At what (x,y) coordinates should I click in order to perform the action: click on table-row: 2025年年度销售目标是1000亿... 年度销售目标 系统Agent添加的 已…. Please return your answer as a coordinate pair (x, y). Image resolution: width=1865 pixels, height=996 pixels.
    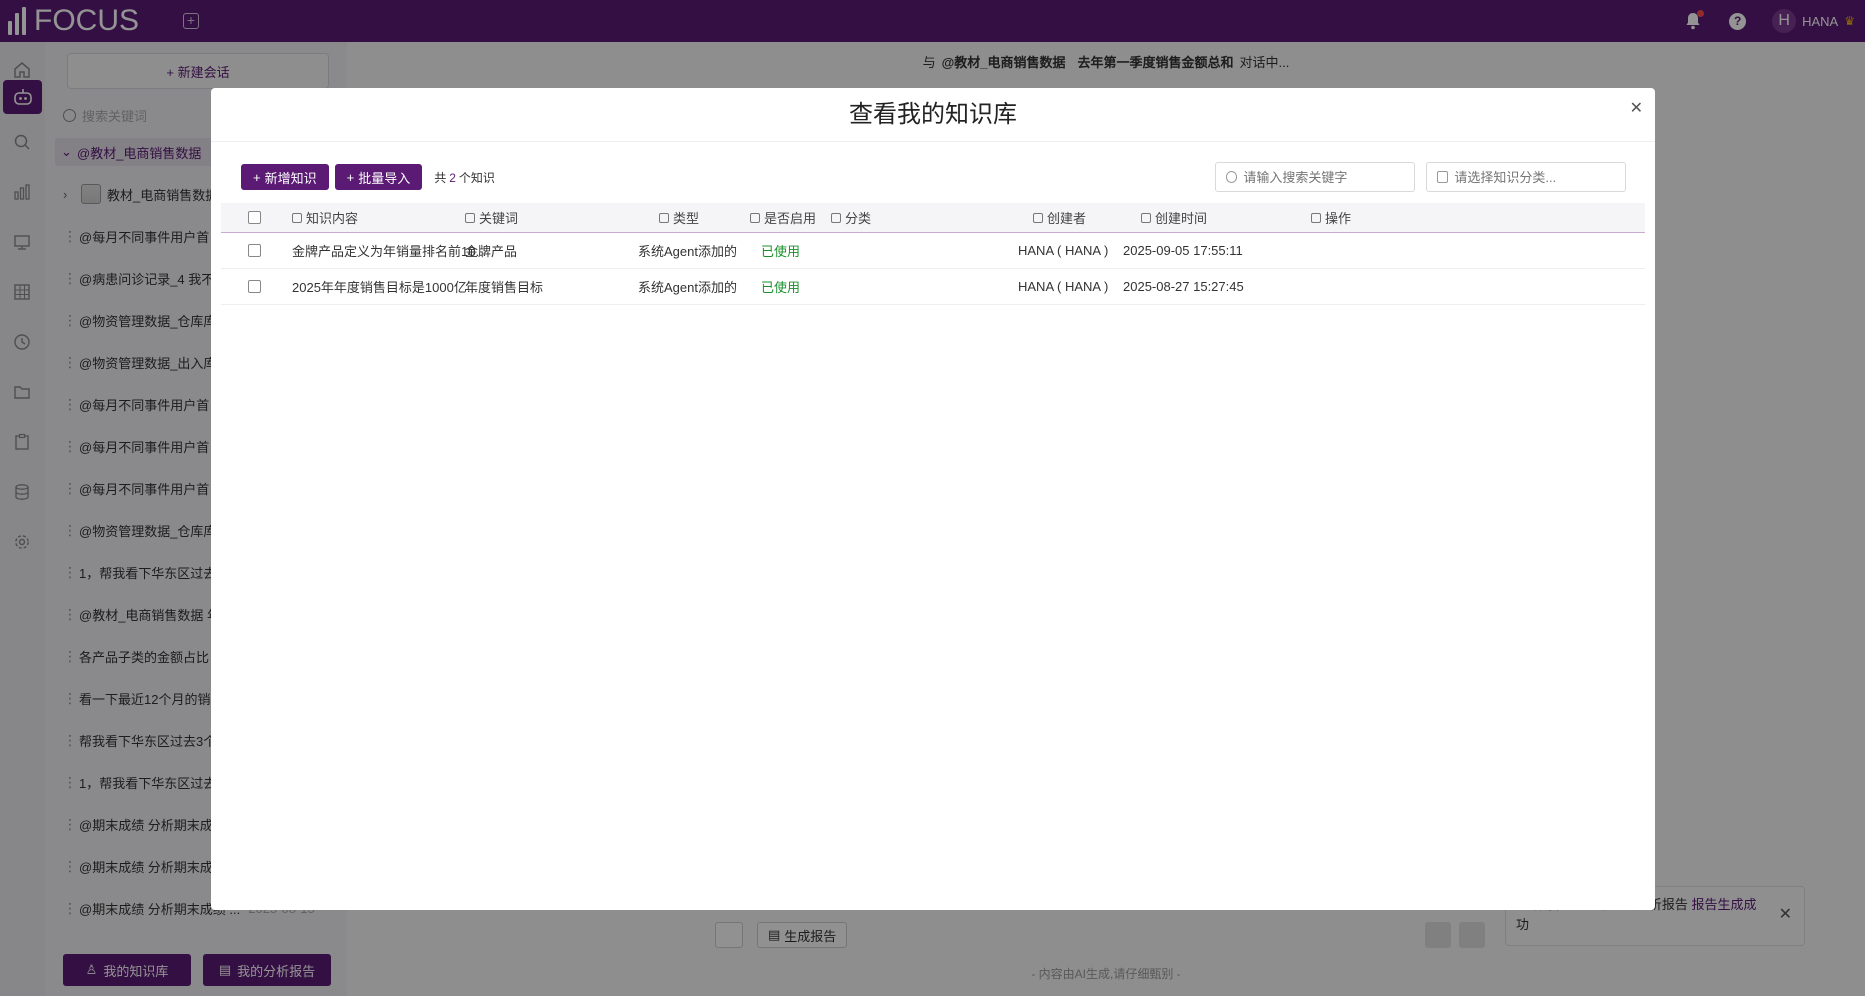
    Looking at the image, I should click on (933, 287).